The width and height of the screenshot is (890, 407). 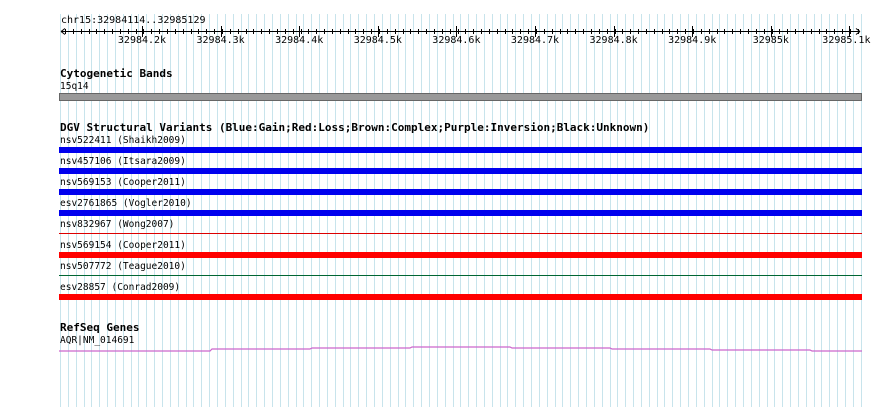 I want to click on ruler-tick-label: 32984.3k, so click(x=220, y=40).